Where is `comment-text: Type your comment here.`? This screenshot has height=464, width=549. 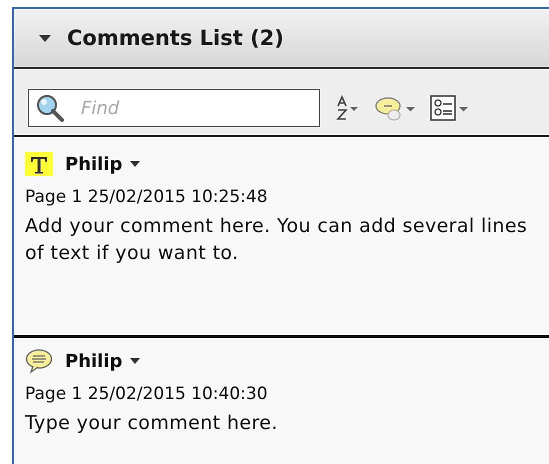
comment-text: Type your comment here. is located at coordinates (152, 423).